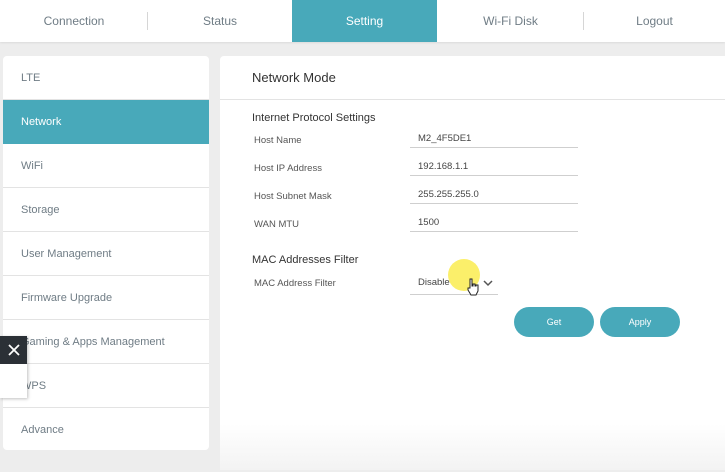 The width and height of the screenshot is (725, 472). Describe the element at coordinates (494, 167) in the screenshot. I see `host-ip-field: 192.168.1.1` at that location.